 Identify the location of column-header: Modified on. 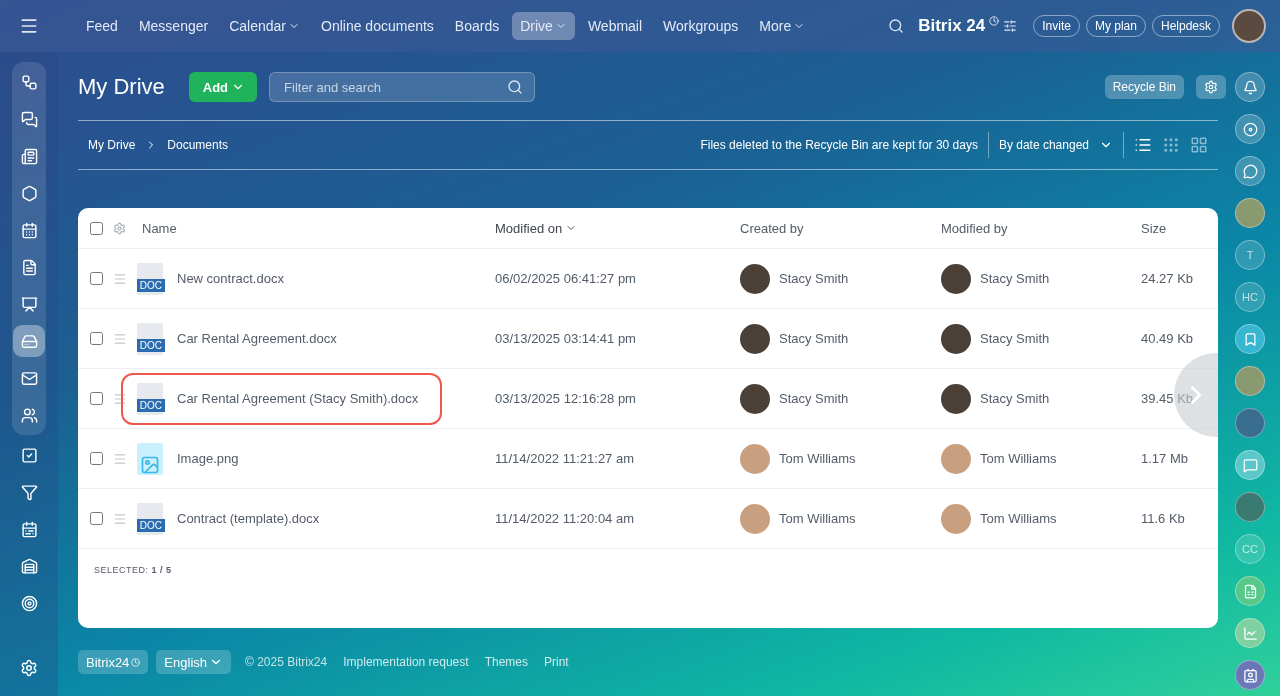
(529, 228).